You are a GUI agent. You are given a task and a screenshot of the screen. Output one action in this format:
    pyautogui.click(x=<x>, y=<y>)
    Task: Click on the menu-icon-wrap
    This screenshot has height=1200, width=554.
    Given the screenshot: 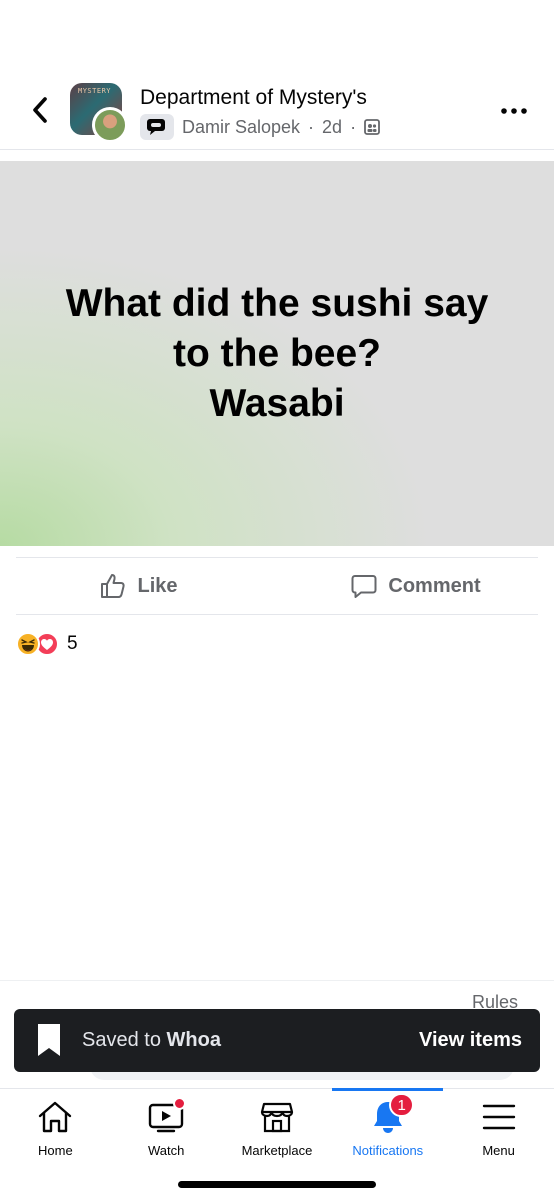 What is the action you would take?
    pyautogui.click(x=499, y=1117)
    